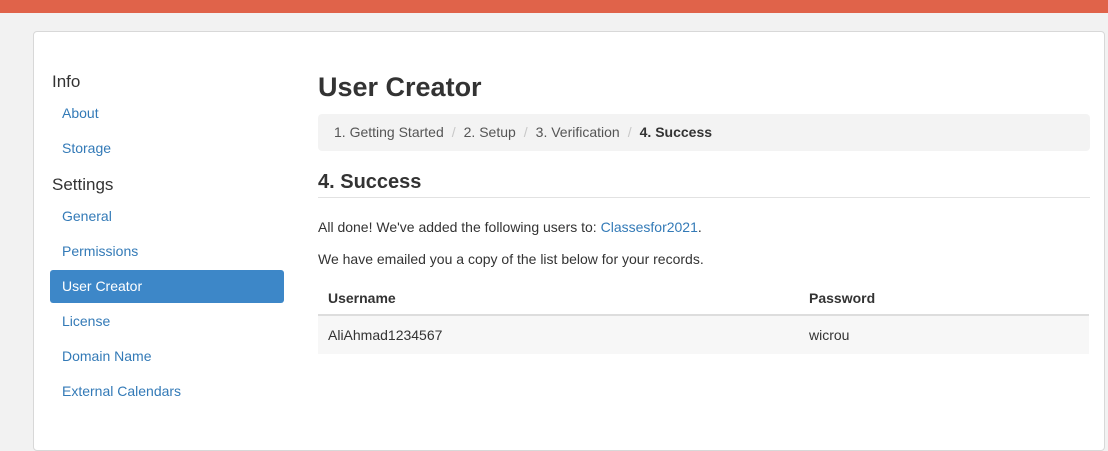 The width and height of the screenshot is (1108, 451). I want to click on sidebar-heading-settings: Settings, so click(83, 184).